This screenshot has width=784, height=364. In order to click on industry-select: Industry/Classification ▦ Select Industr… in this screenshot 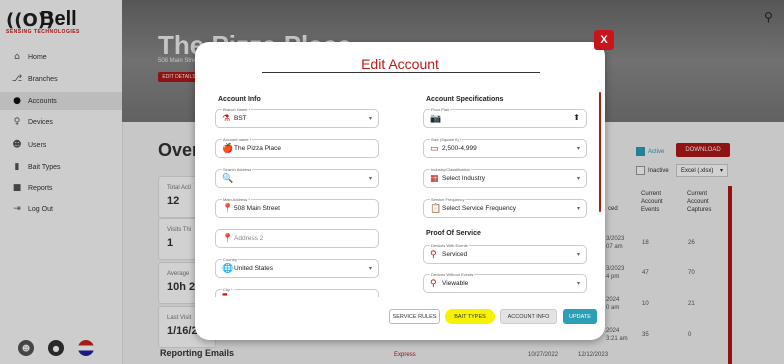, I will do `click(505, 177)`.